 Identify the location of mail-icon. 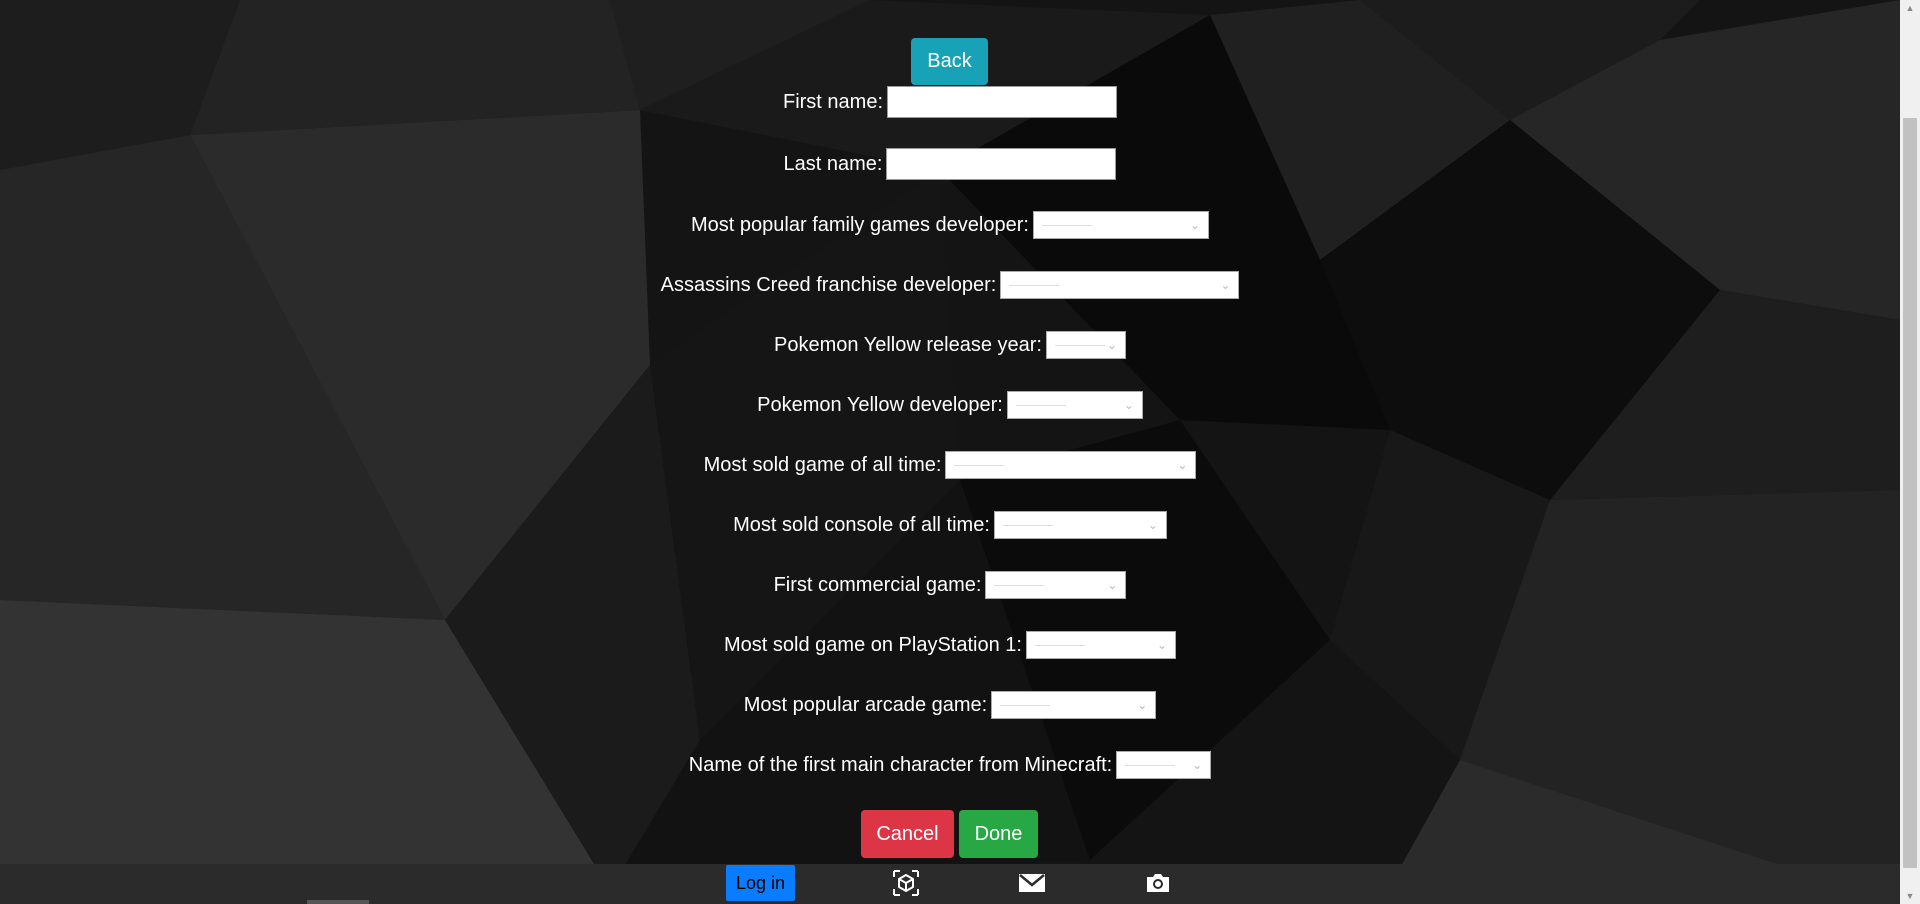
(1032, 883).